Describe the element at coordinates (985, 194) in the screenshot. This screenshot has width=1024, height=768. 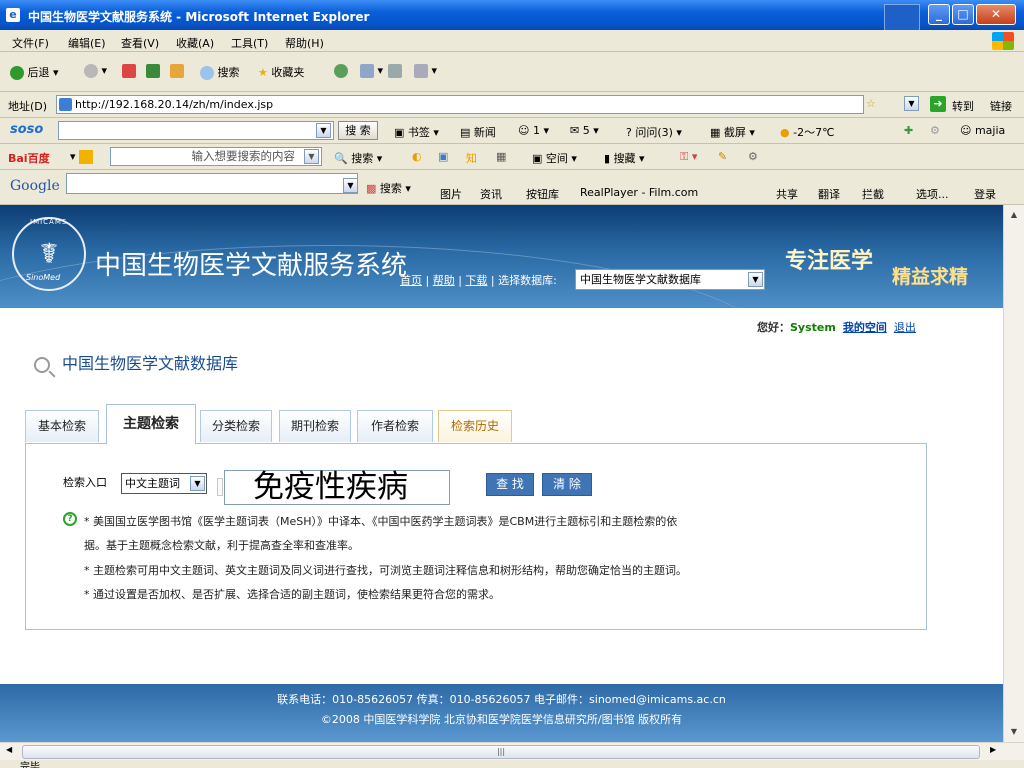
I see `google-login-button: 登录` at that location.